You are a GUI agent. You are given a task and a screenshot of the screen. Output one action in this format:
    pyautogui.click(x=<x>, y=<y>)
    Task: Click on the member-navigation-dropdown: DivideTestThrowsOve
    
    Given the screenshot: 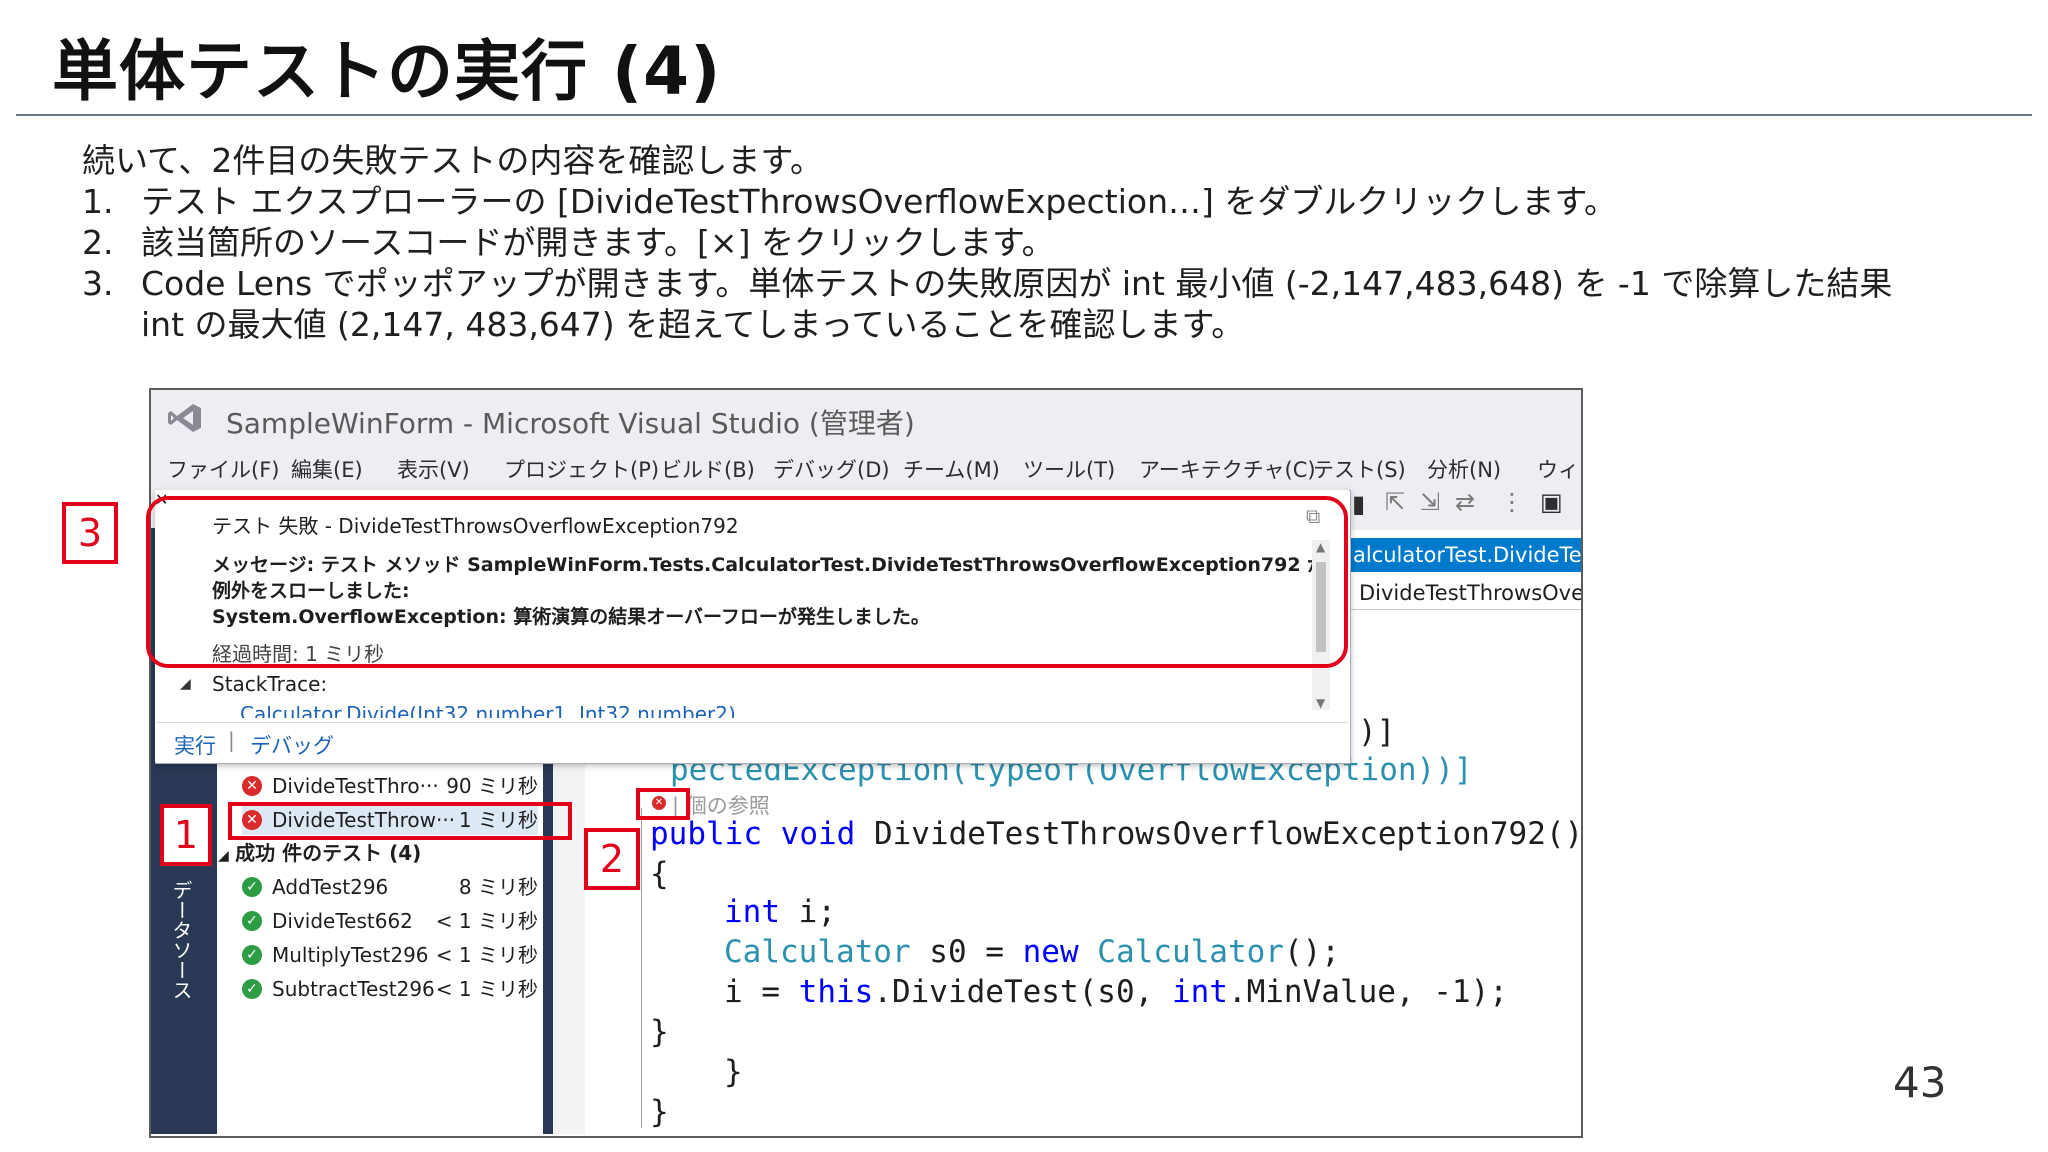 What is the action you would take?
    pyautogui.click(x=1463, y=593)
    